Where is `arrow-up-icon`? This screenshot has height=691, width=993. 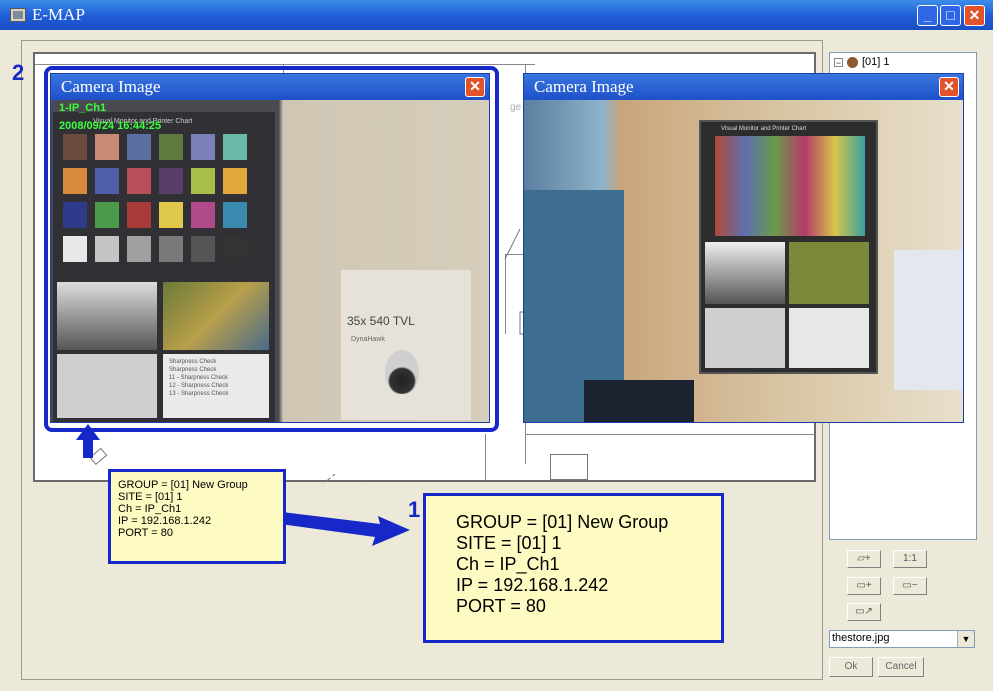
arrow-up-icon is located at coordinates (88, 441).